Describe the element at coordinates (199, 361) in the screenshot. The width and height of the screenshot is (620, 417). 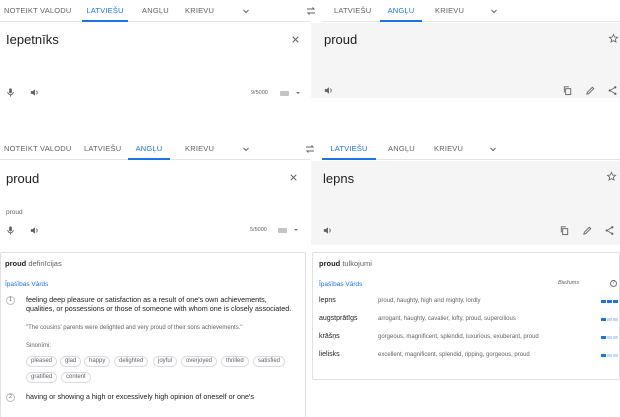
I see `synonym-chip: overjoyed` at that location.